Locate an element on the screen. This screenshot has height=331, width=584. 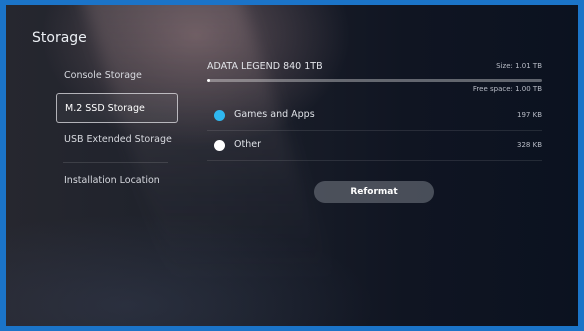
sidebar-divider is located at coordinates (115, 162).